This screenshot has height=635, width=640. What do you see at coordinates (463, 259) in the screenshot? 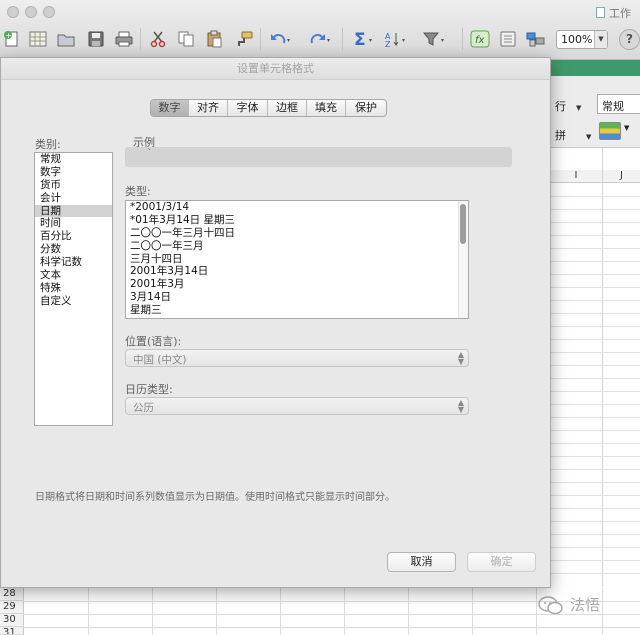
I see `type-list-scrollbar` at bounding box center [463, 259].